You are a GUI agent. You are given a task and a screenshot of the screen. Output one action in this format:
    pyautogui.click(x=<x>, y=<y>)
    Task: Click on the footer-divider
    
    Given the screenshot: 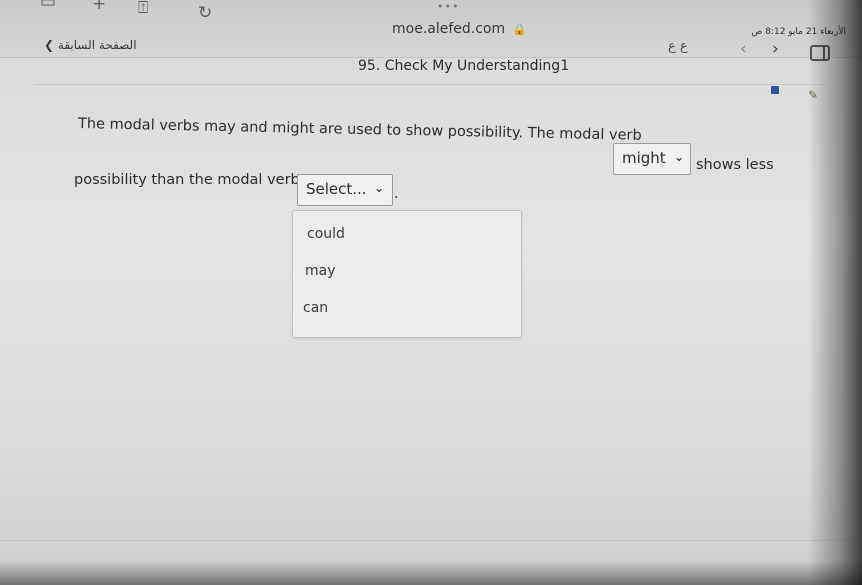 What is the action you would take?
    pyautogui.click(x=431, y=540)
    